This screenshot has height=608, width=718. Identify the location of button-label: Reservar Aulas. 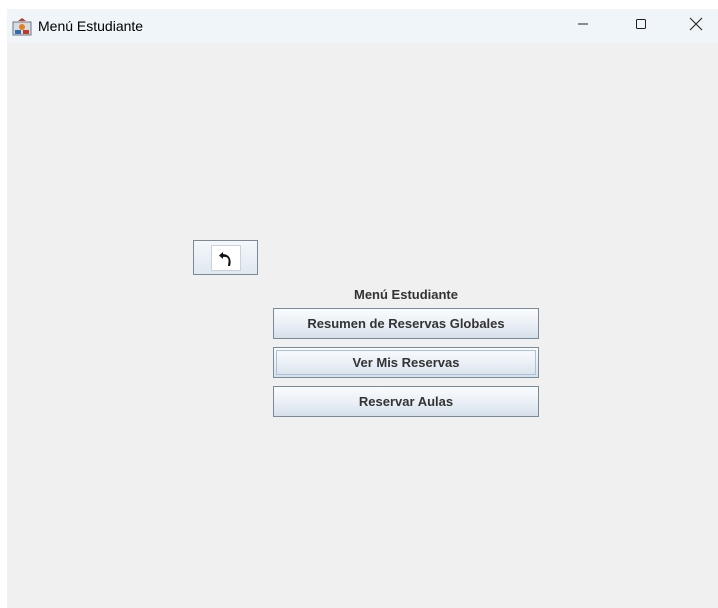
(406, 401).